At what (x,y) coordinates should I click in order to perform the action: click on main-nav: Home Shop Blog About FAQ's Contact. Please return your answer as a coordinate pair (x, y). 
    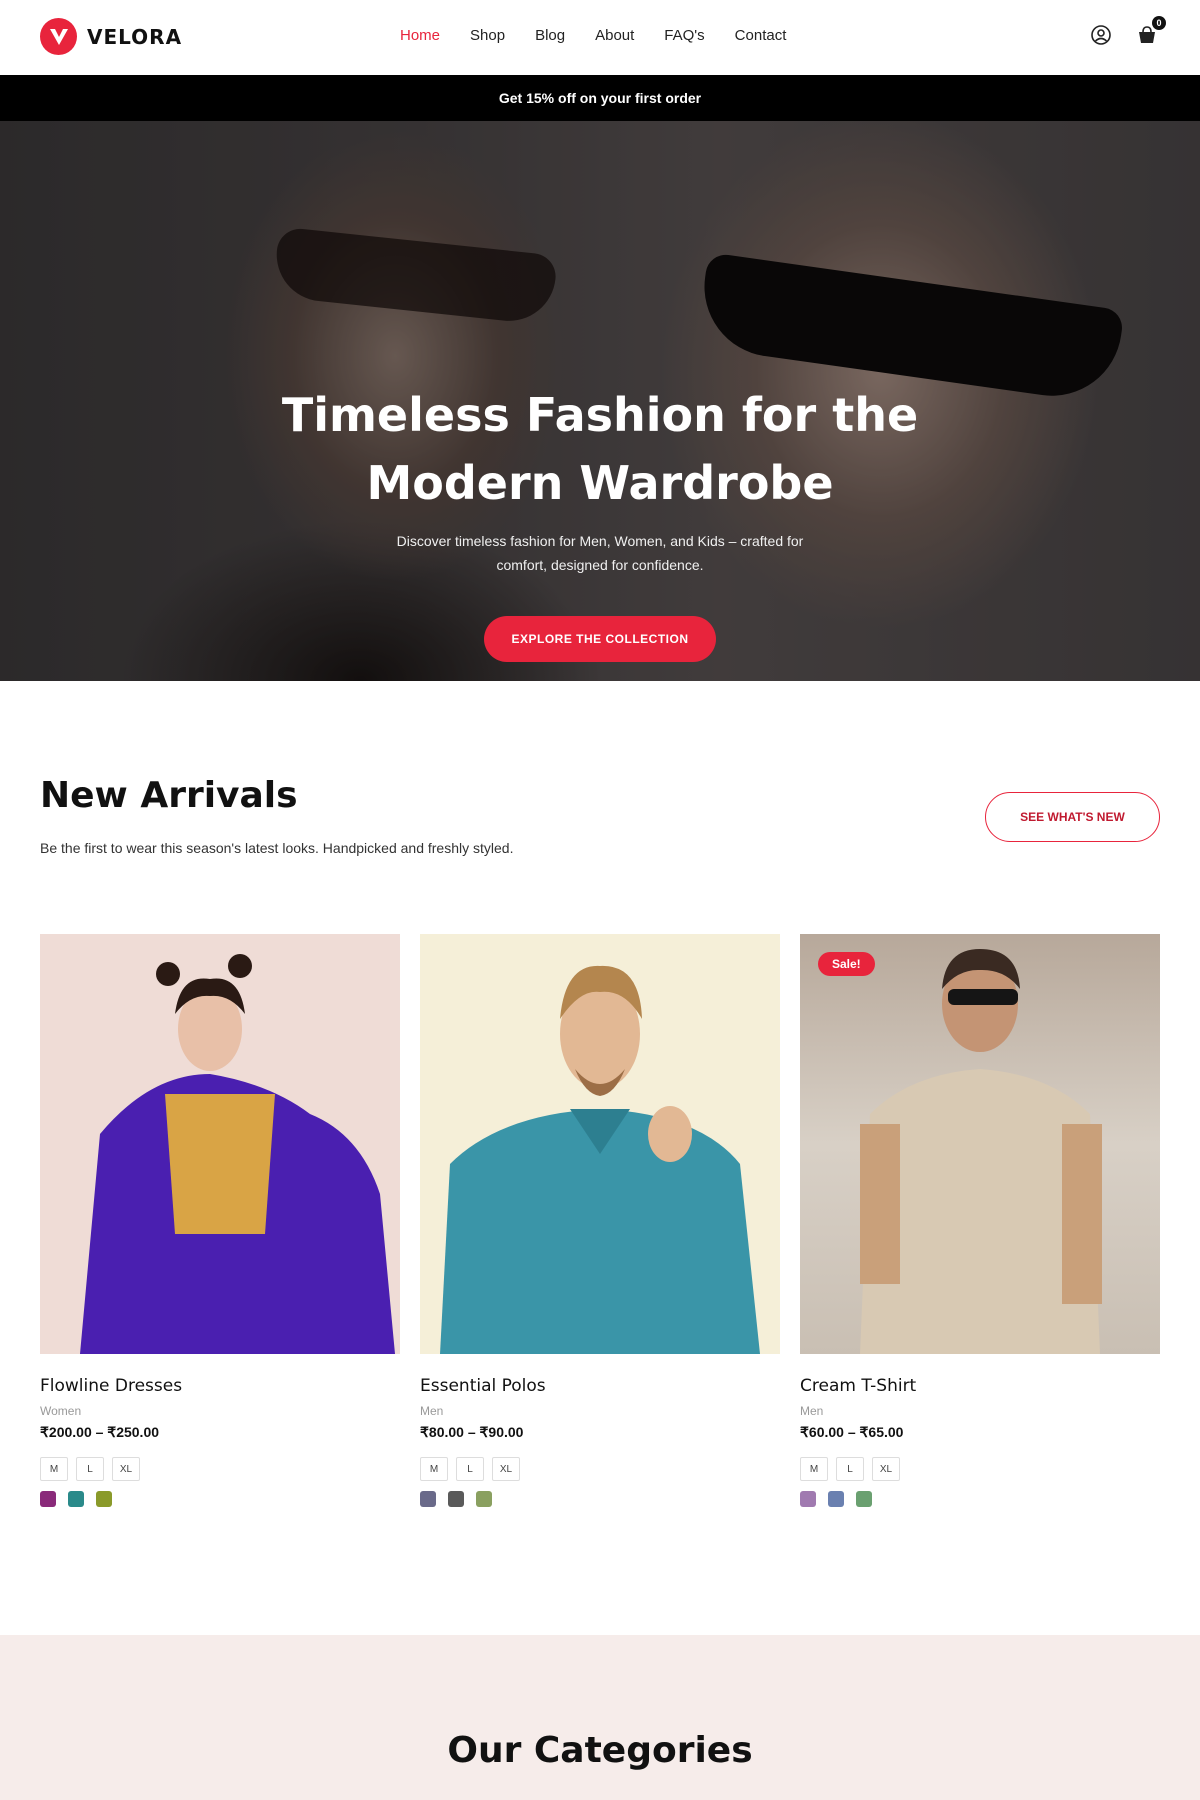
    Looking at the image, I should click on (608, 35).